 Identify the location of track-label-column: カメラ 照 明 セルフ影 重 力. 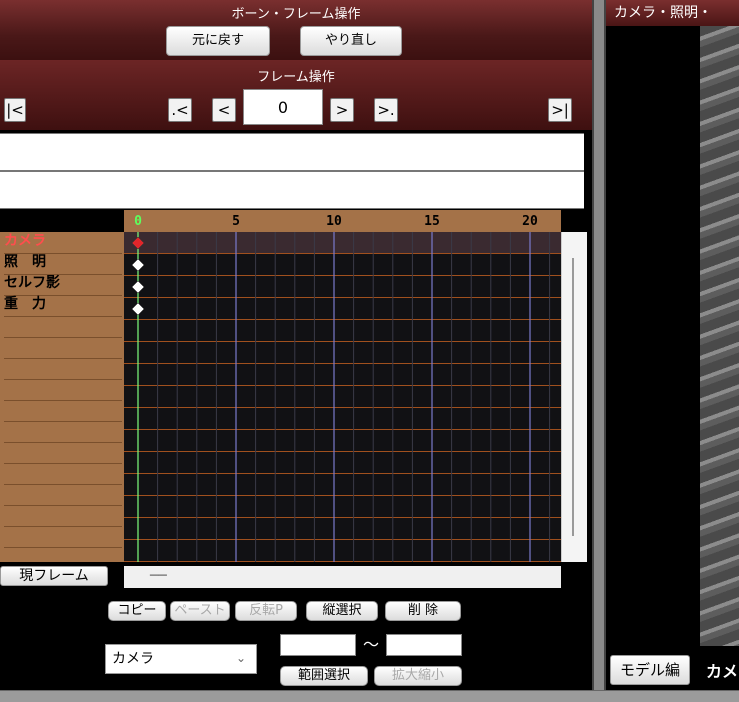
(62, 397).